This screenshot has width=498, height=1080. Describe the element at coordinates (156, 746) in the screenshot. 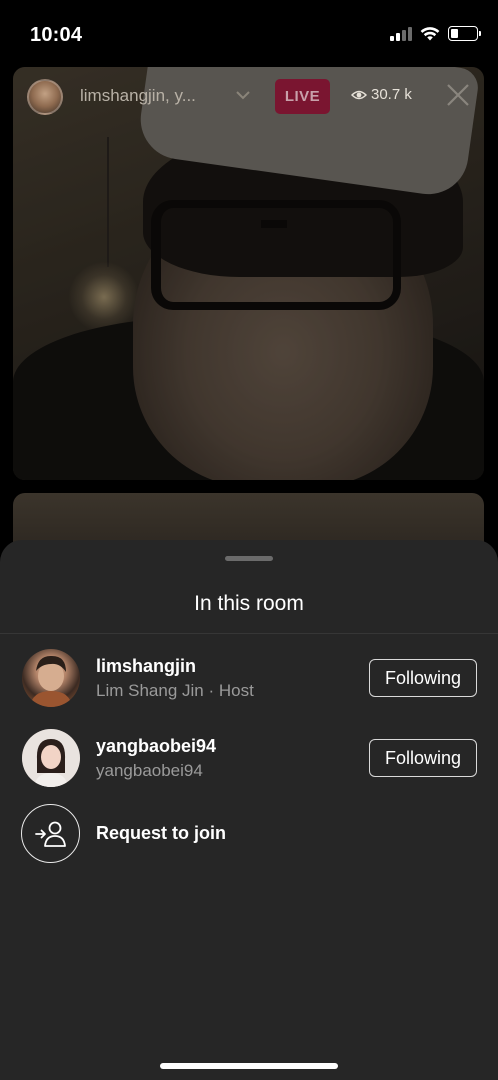

I see `participant-username: yangbaobei94` at that location.